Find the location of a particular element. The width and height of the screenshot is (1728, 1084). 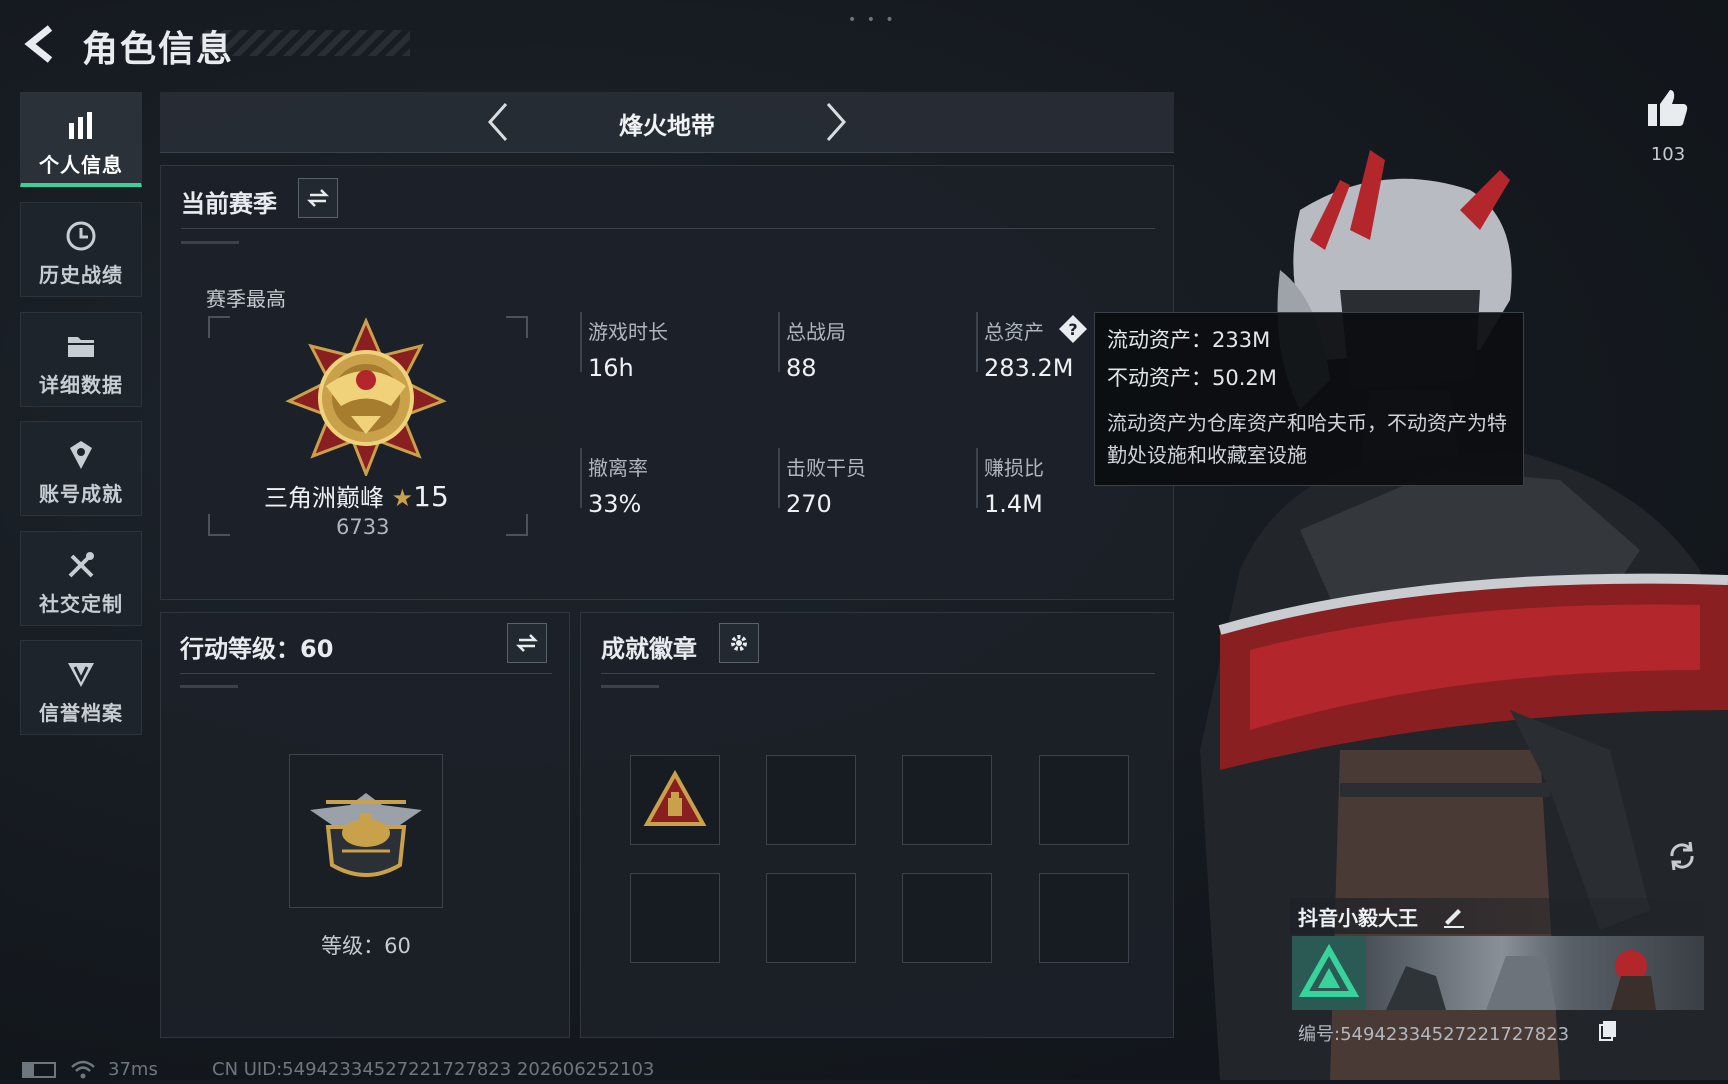

action-level-switch-button is located at coordinates (527, 643).